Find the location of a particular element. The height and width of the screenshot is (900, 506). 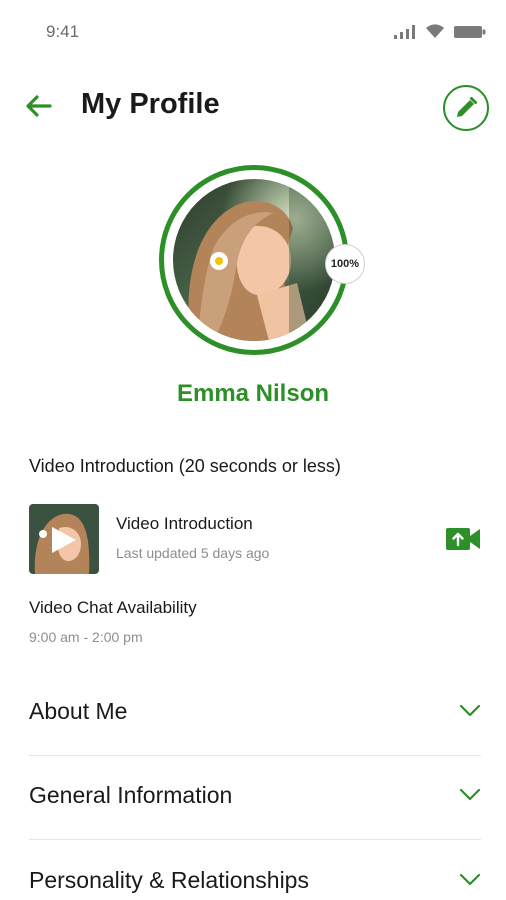

profile-photo is located at coordinates (254, 260).